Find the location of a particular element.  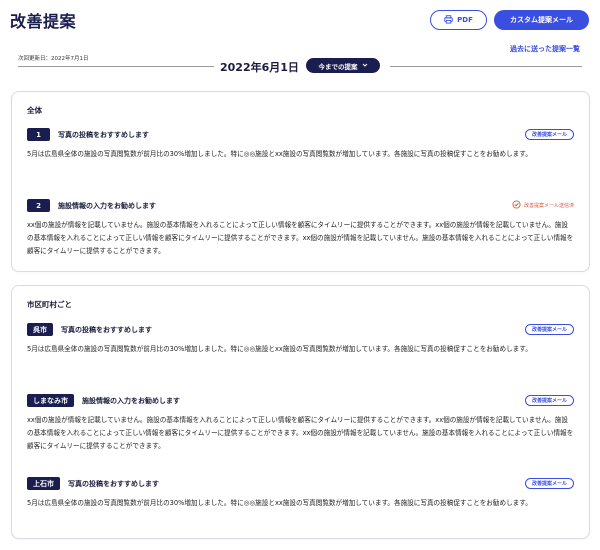

pdf-label: PDF is located at coordinates (465, 20).